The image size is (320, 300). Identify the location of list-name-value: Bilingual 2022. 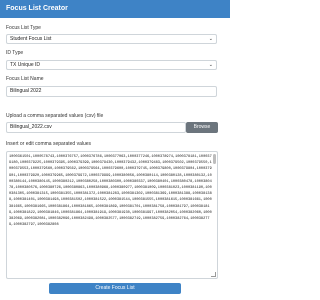
(26, 91).